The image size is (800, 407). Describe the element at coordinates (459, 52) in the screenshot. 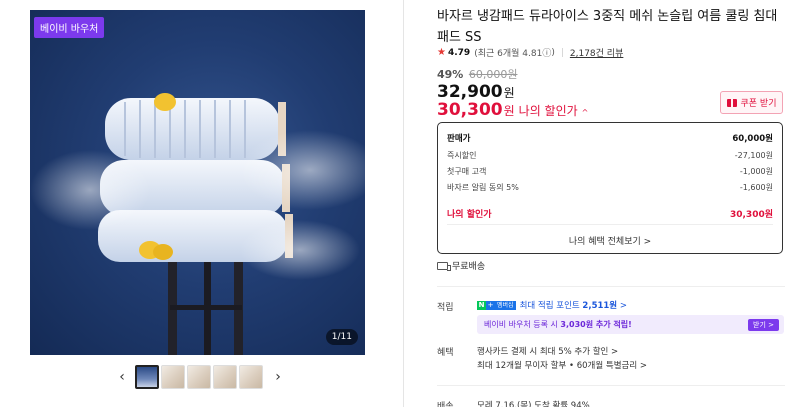

I see `rating-score: 4.79` at that location.